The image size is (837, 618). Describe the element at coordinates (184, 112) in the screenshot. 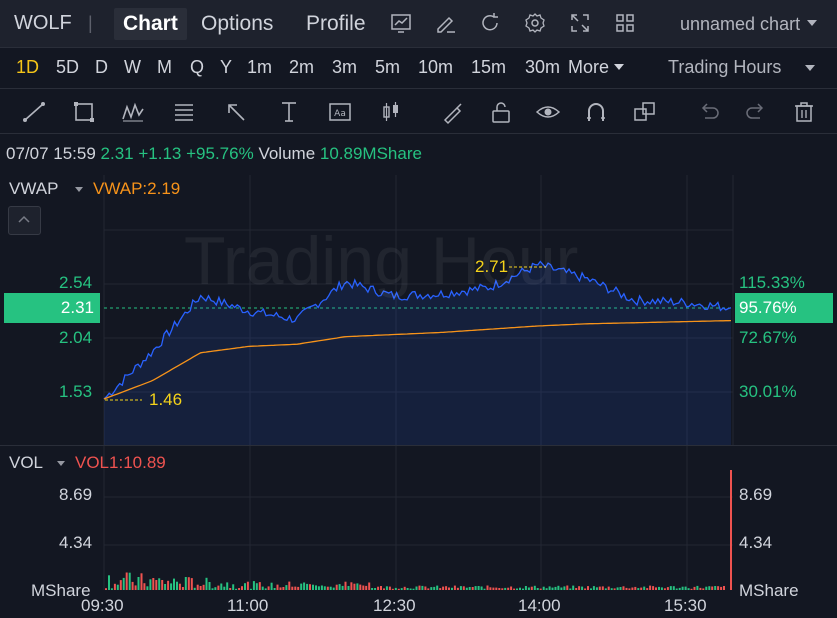

I see `fibonacci-icon` at that location.